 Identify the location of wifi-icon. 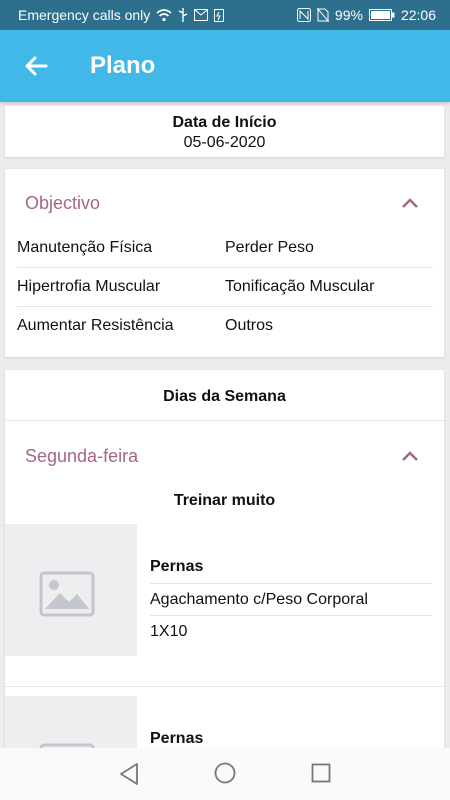
(164, 15).